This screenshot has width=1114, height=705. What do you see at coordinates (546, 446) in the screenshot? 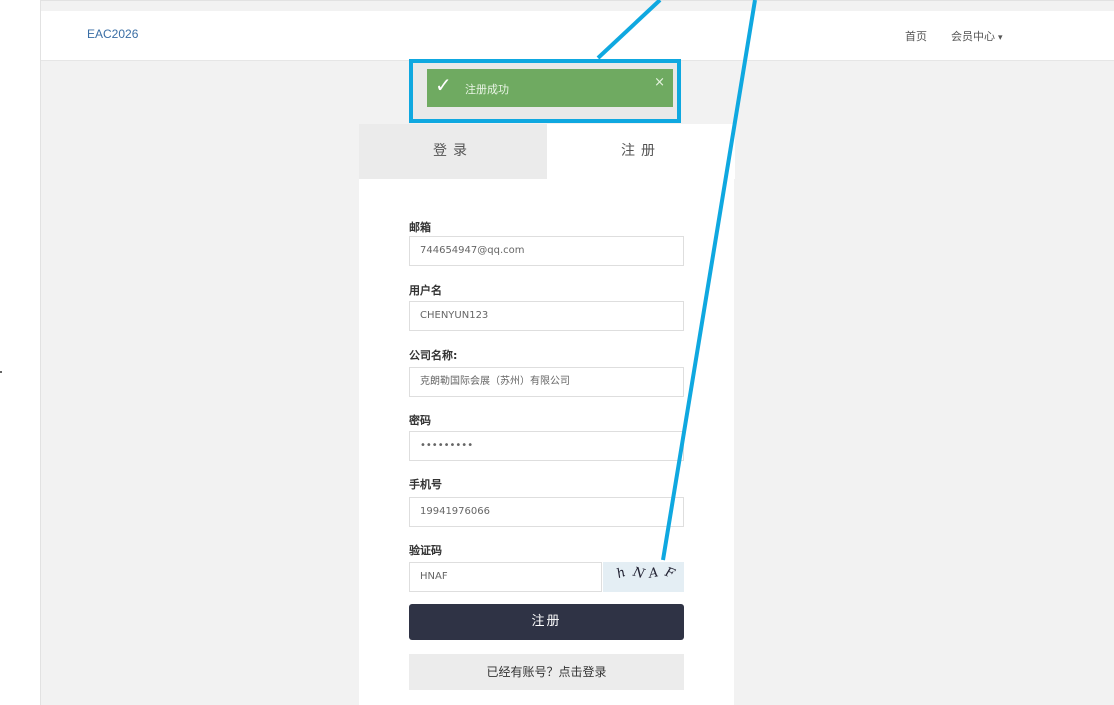
I see `password-field: •••••••••` at bounding box center [546, 446].